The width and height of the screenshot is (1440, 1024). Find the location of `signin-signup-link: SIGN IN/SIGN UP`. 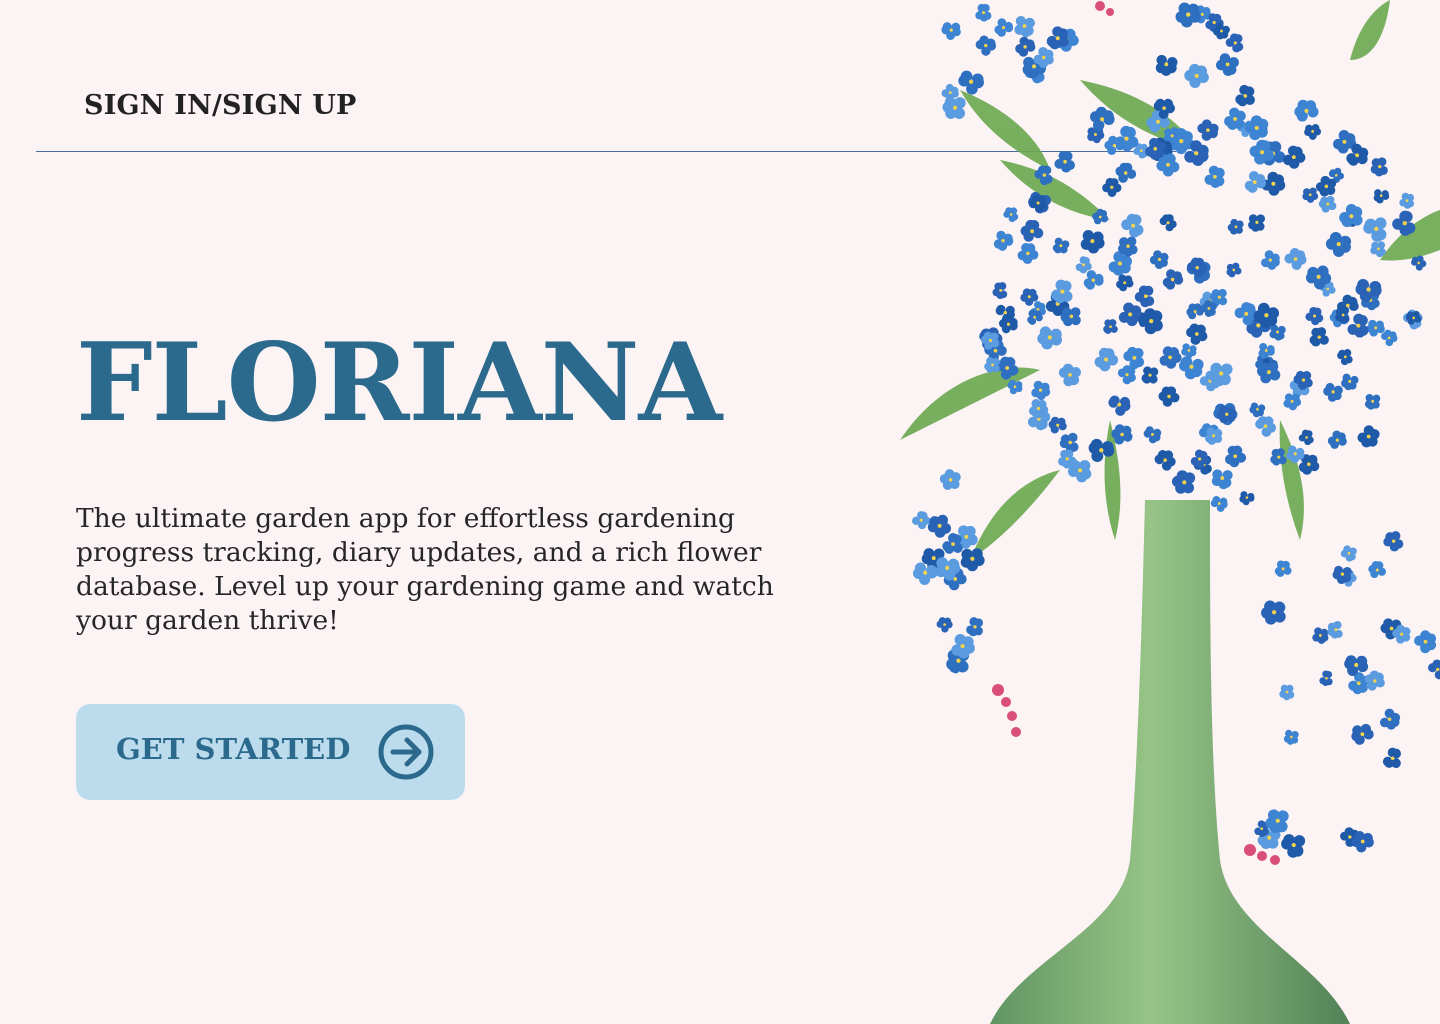

signin-signup-link: SIGN IN/SIGN UP is located at coordinates (220, 105).